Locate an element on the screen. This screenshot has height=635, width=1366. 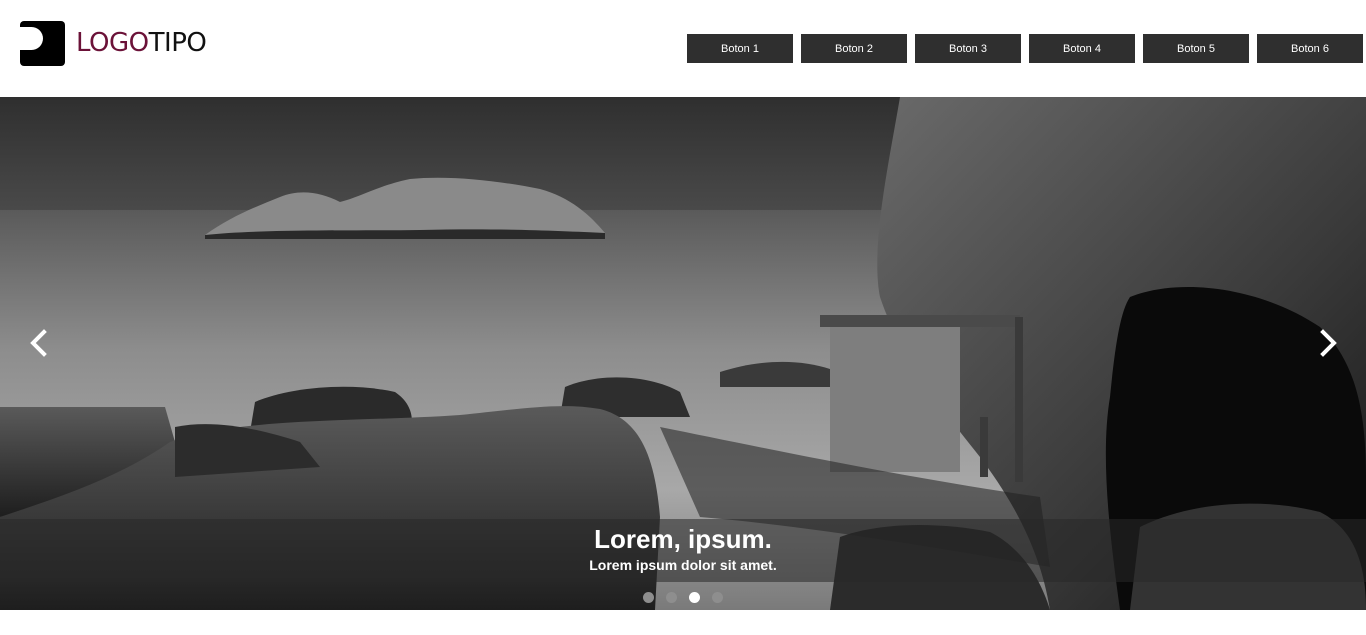
chevron-right-icon is located at coordinates (1328, 343).